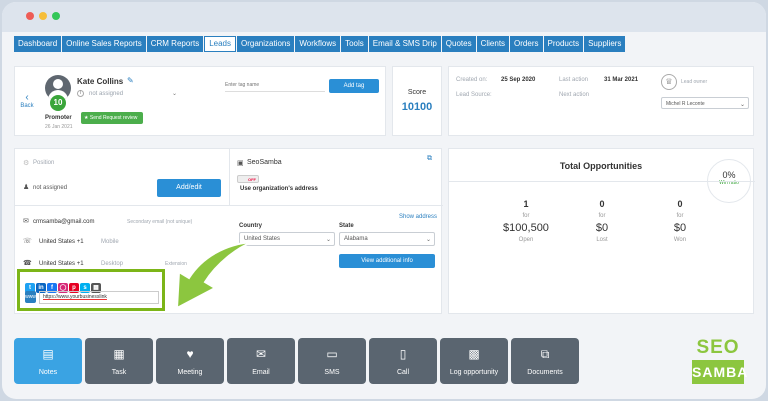 This screenshot has width=768, height=401. What do you see at coordinates (526, 240) in the screenshot?
I see `open-label: Open` at bounding box center [526, 240].